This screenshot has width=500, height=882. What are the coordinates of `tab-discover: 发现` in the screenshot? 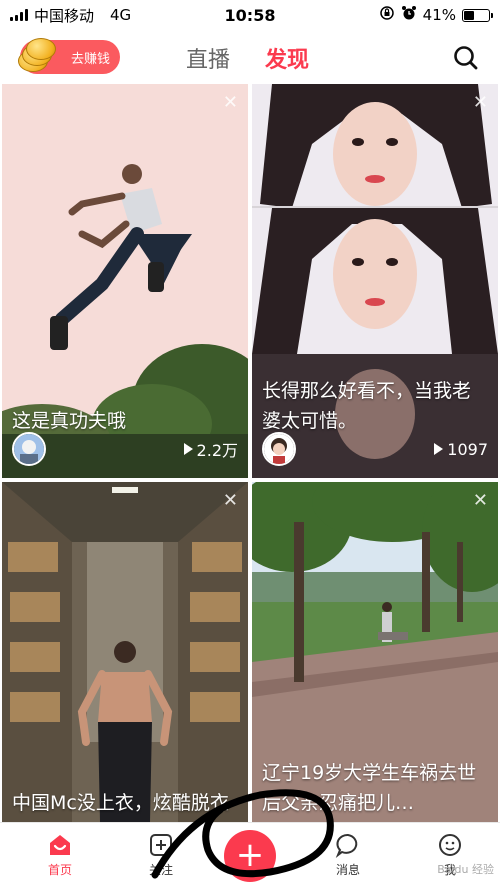 It's located at (287, 58).